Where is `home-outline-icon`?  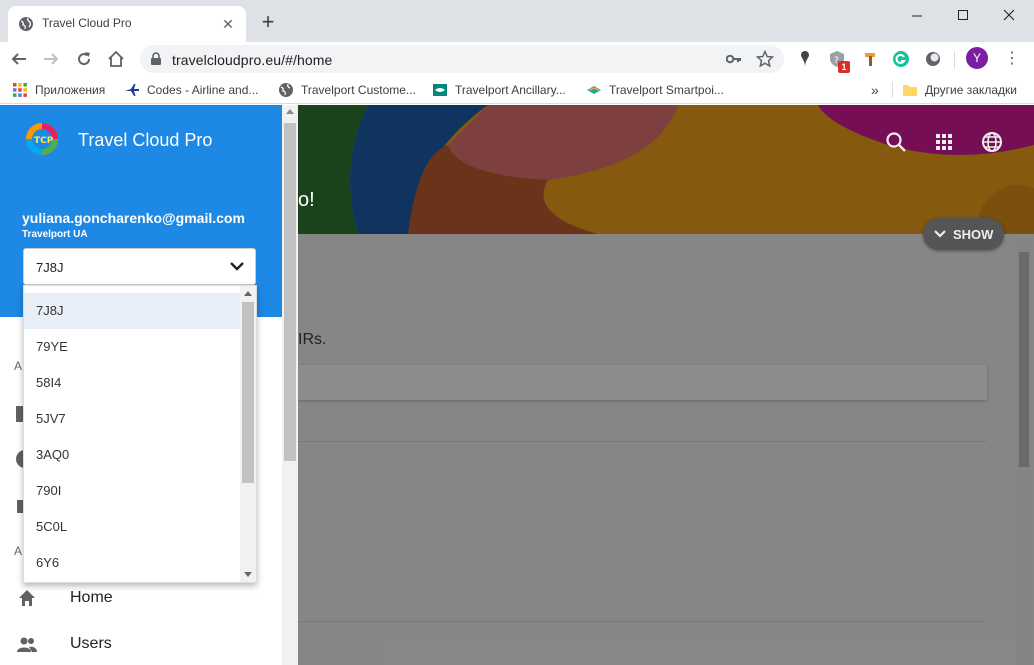
home-outline-icon is located at coordinates (116, 58).